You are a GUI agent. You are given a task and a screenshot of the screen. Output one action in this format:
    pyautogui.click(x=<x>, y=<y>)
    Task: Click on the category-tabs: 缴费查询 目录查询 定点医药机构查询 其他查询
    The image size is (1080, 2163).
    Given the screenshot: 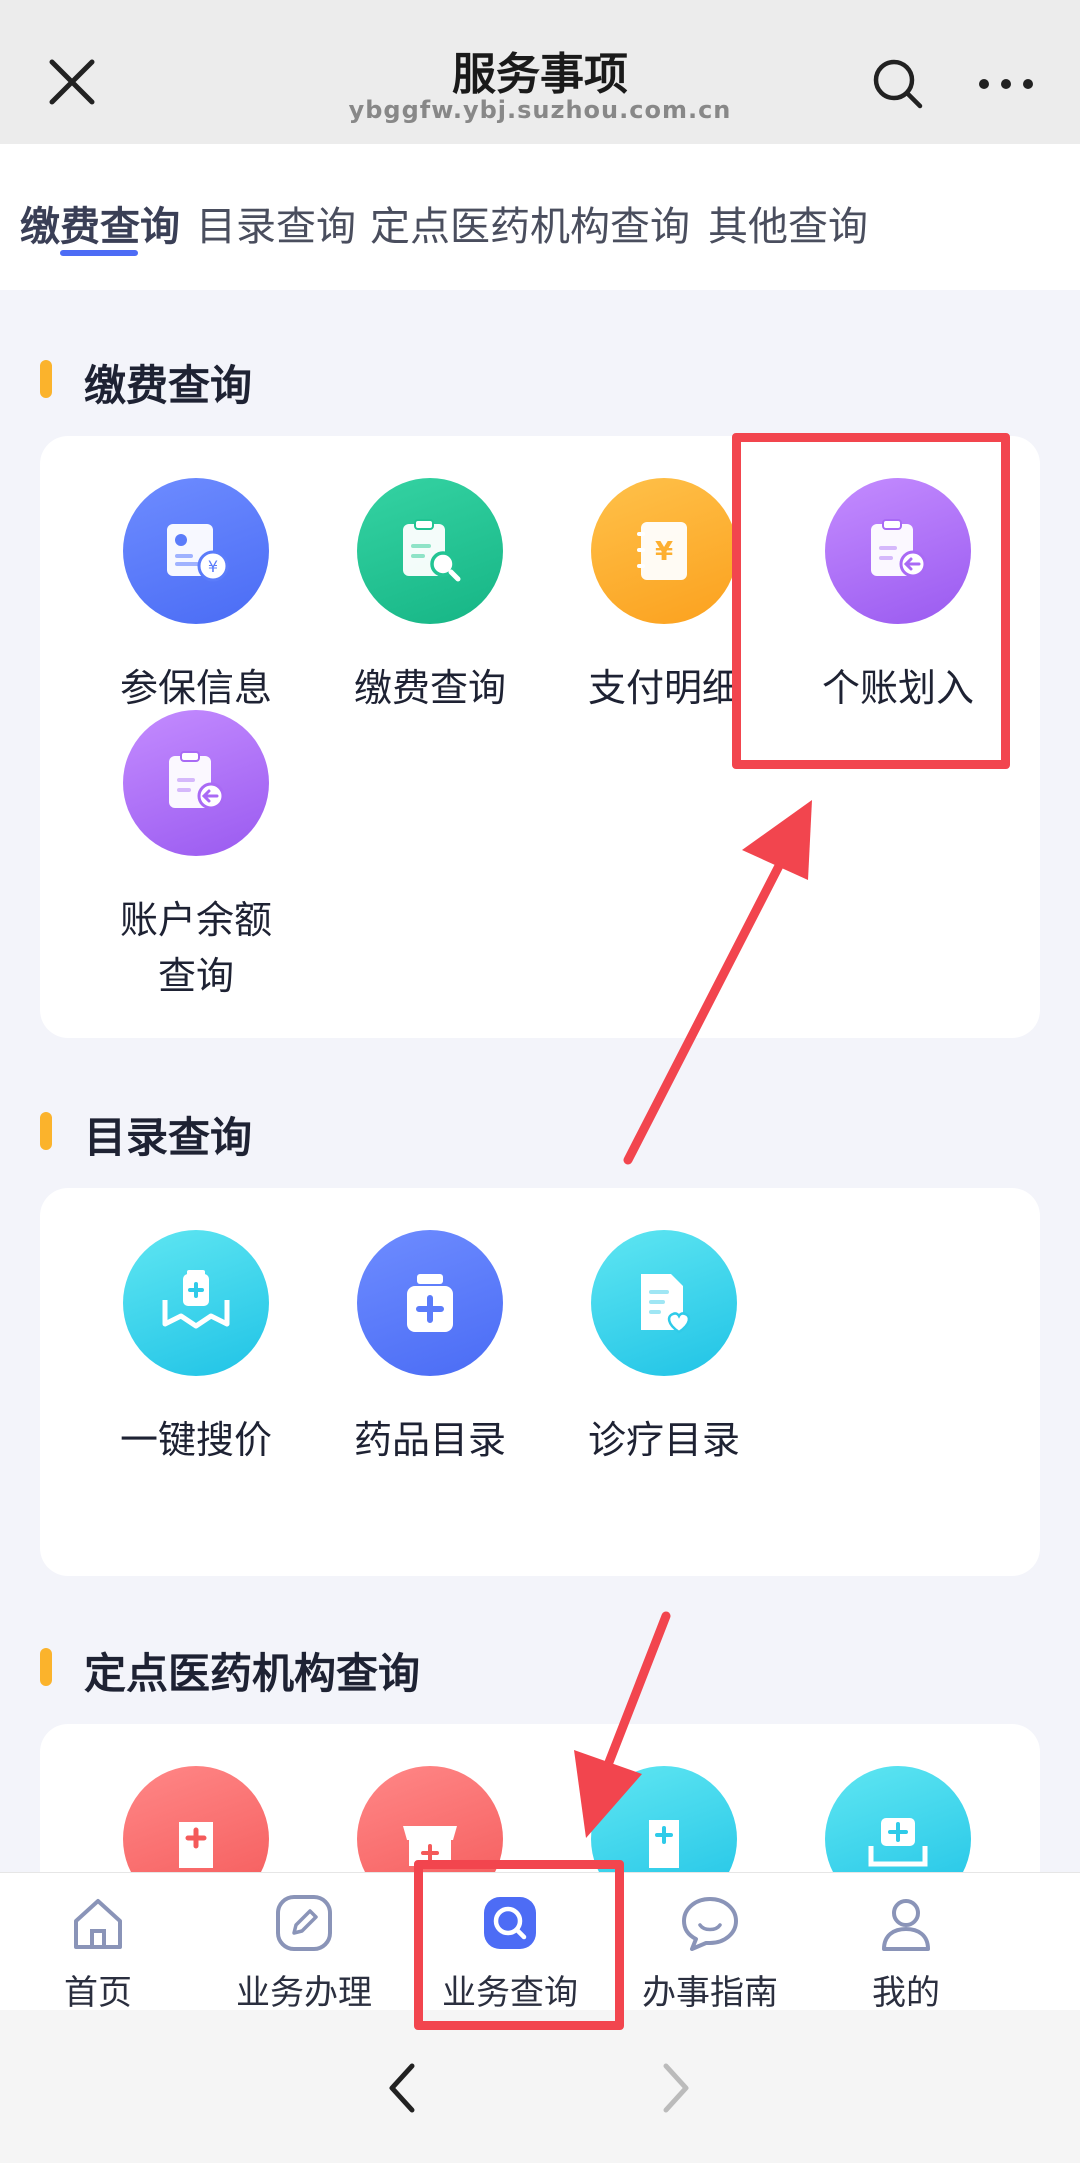 What is the action you would take?
    pyautogui.click(x=540, y=217)
    